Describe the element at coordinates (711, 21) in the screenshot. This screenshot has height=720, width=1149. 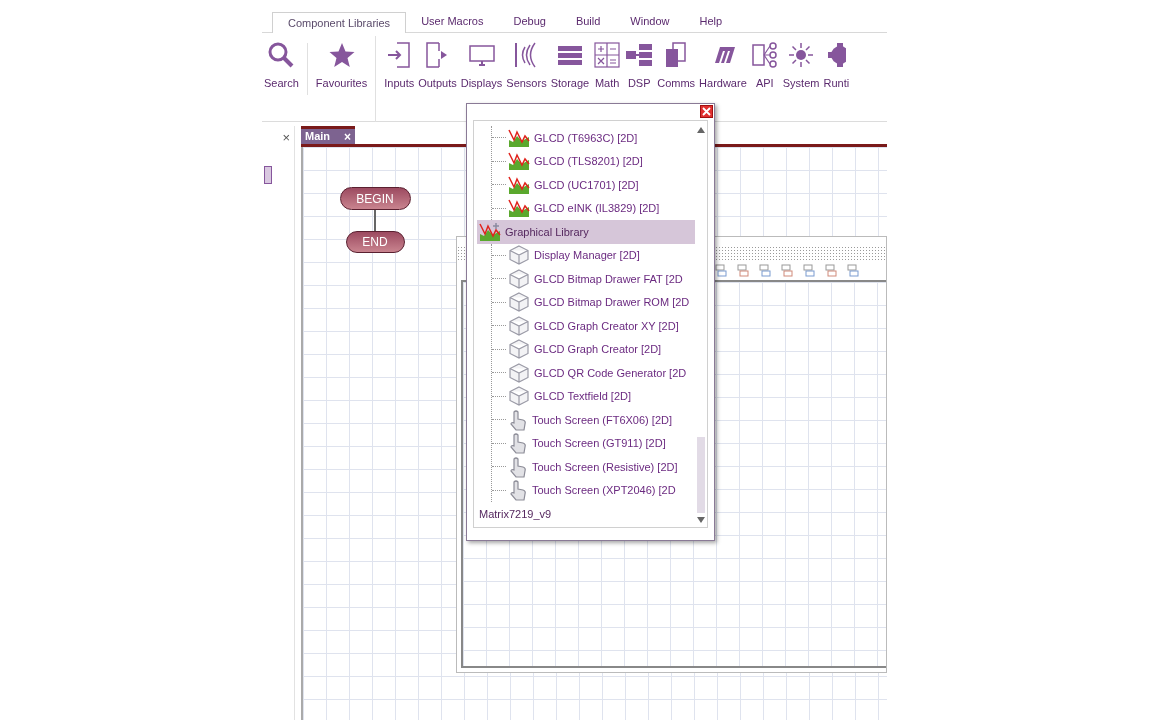
I see `ribbon-tab: Help` at that location.